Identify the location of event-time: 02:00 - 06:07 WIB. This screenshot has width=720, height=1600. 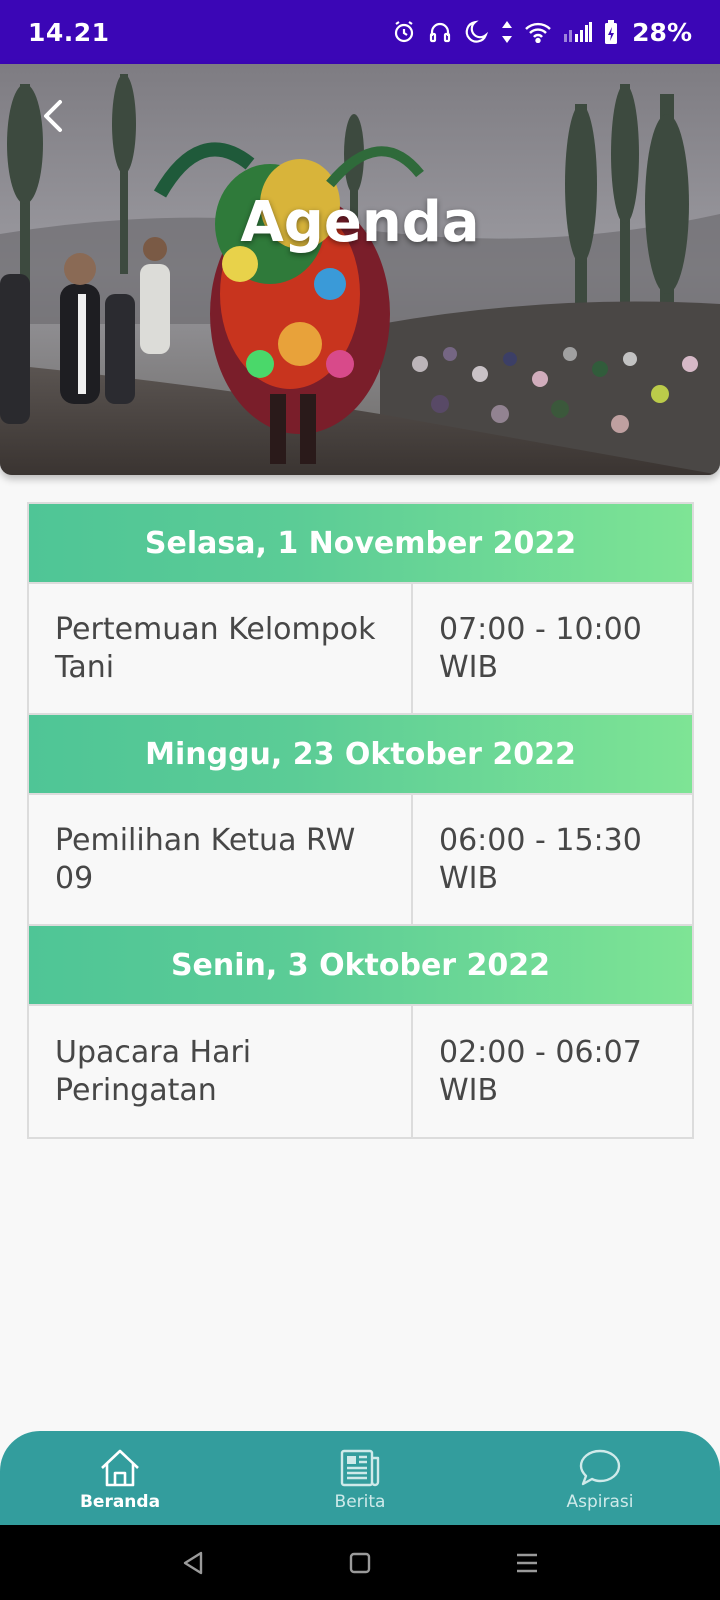
(540, 1071).